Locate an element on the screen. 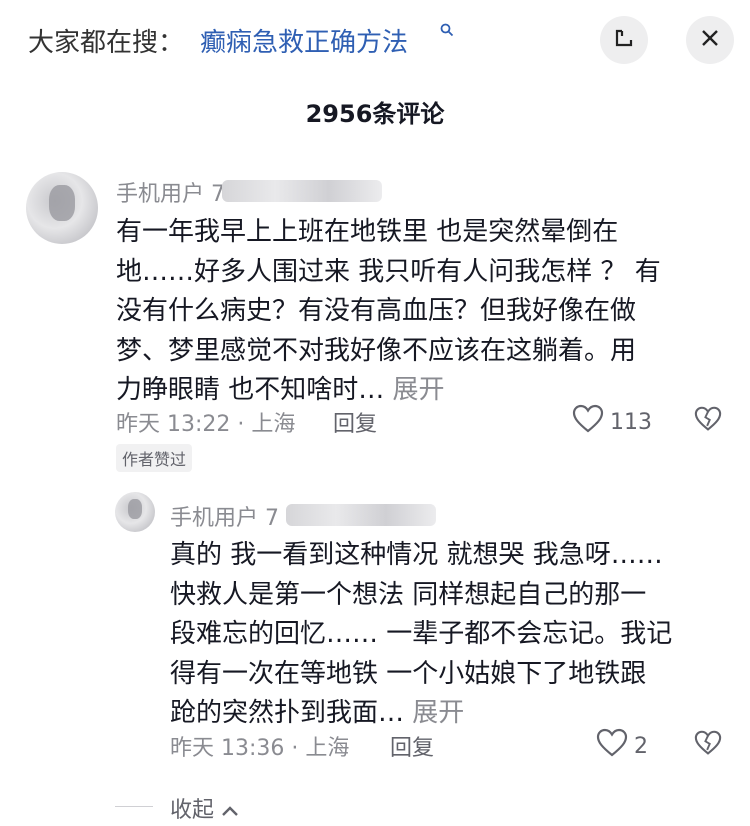 This screenshot has height=826, width=750. close-icon is located at coordinates (710, 40).